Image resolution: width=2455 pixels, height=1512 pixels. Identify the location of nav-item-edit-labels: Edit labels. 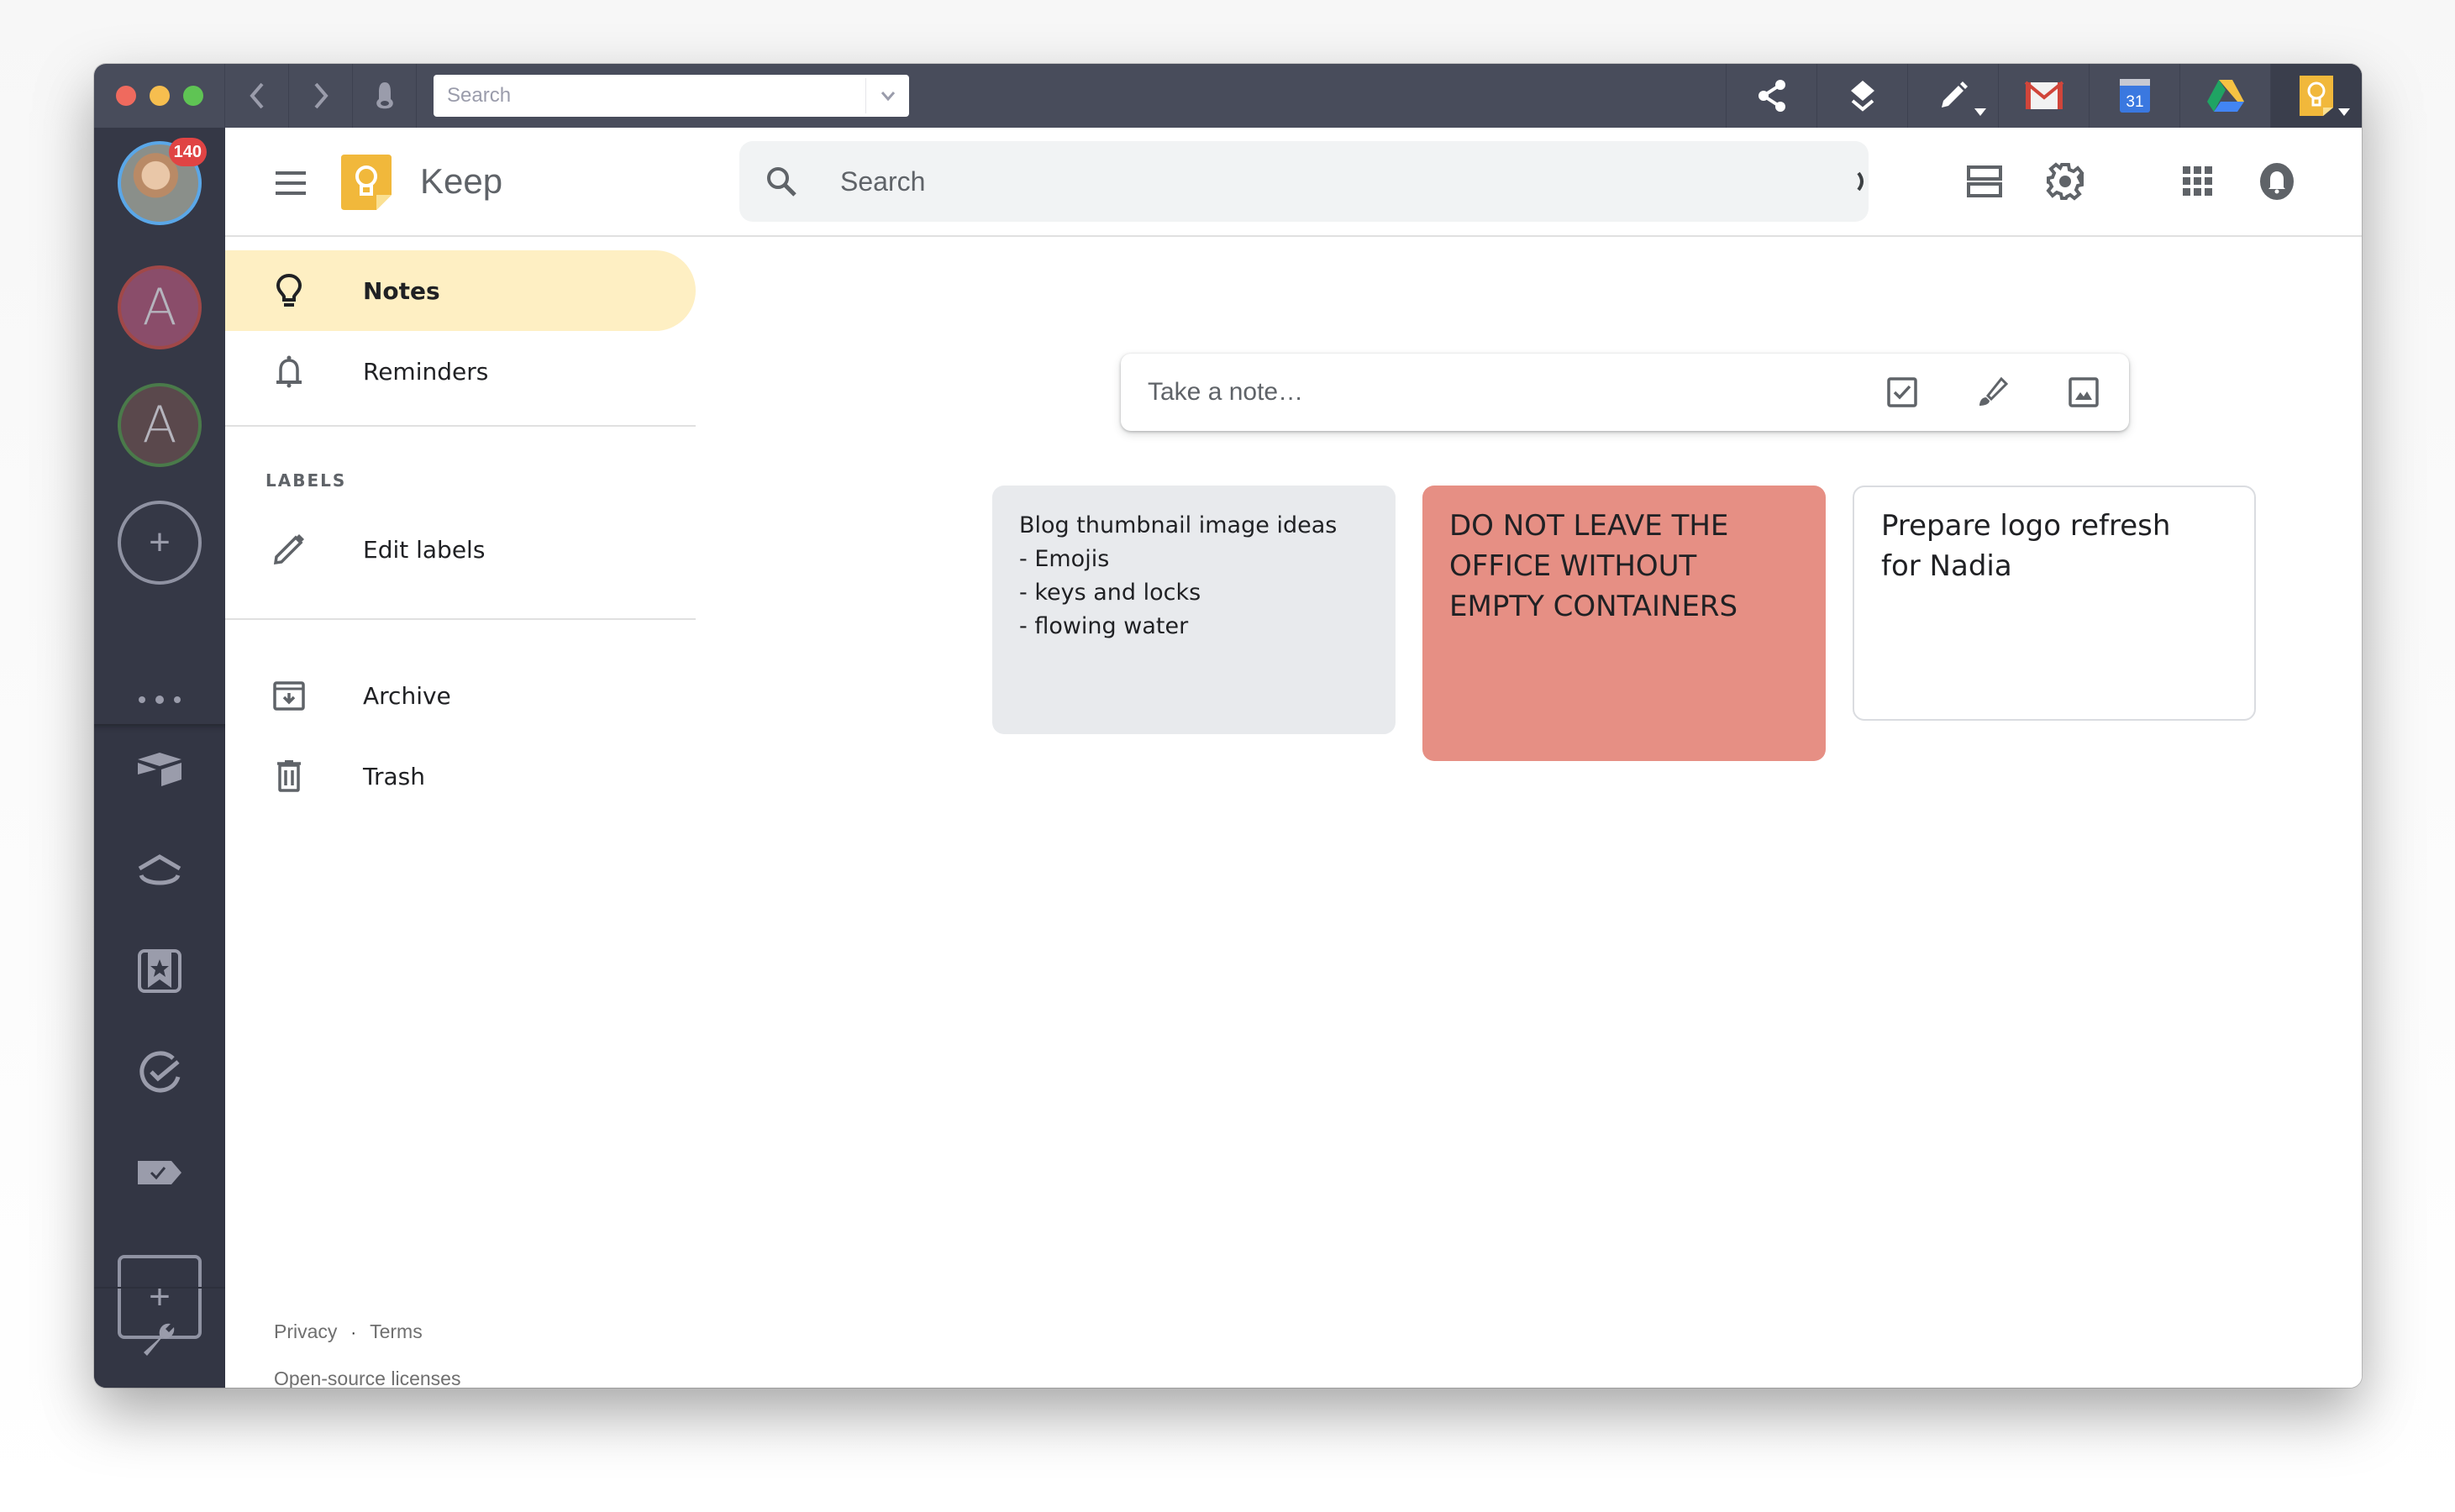
(460, 549).